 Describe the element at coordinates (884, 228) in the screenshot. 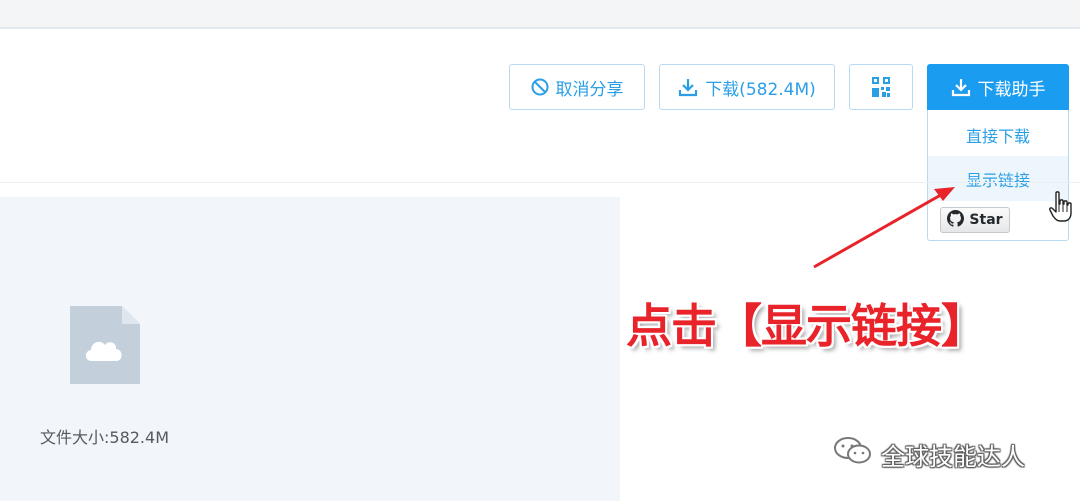

I see `annotation-arrow` at that location.